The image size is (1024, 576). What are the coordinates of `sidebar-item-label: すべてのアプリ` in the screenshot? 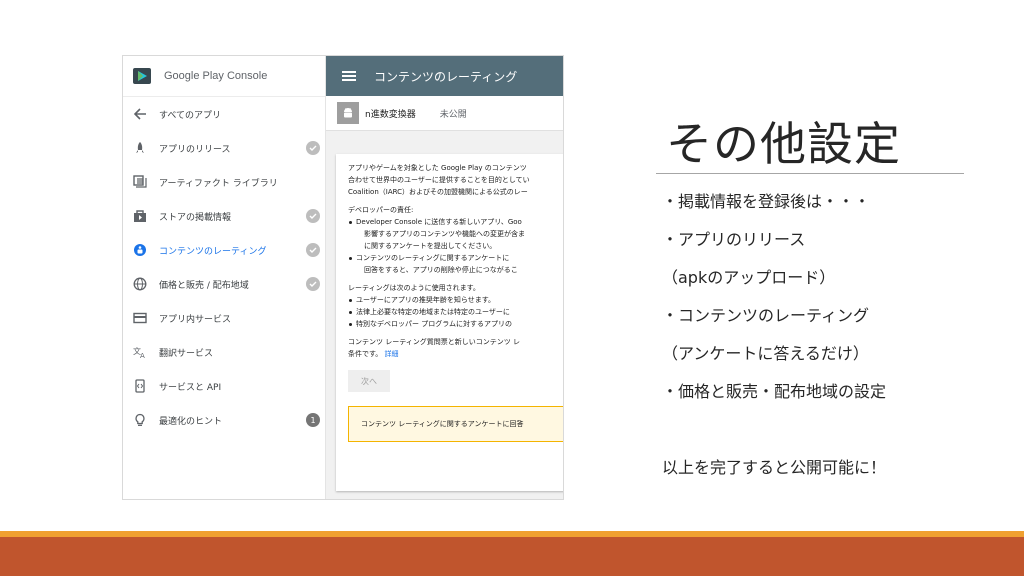 It's located at (190, 115).